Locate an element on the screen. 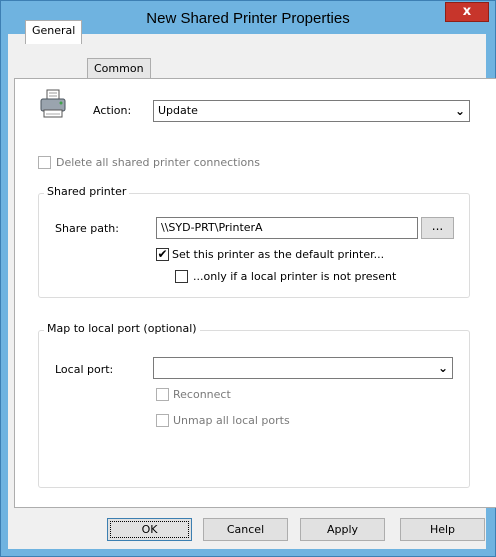 This screenshot has width=496, height=557. help-button: Help is located at coordinates (442, 529).